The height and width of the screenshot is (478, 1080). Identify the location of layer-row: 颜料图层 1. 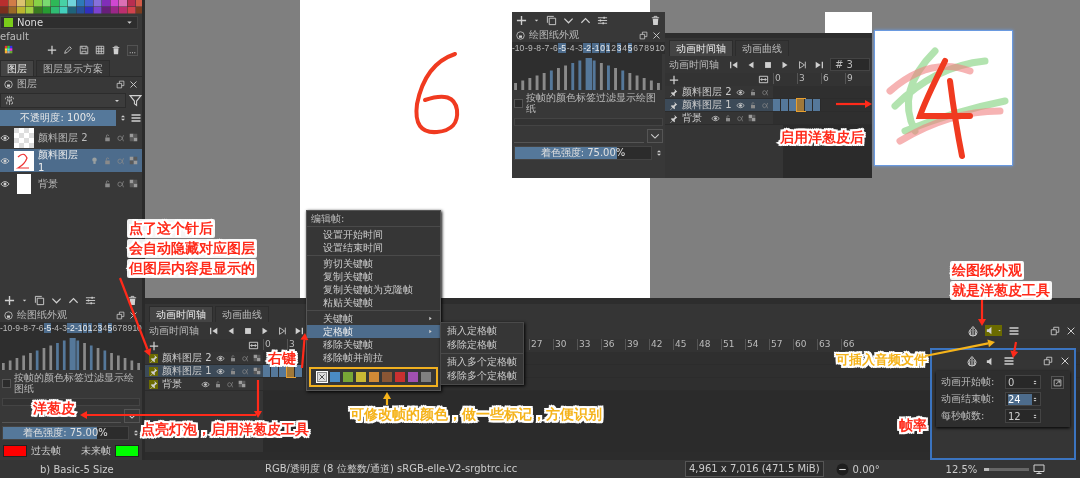
(71, 160).